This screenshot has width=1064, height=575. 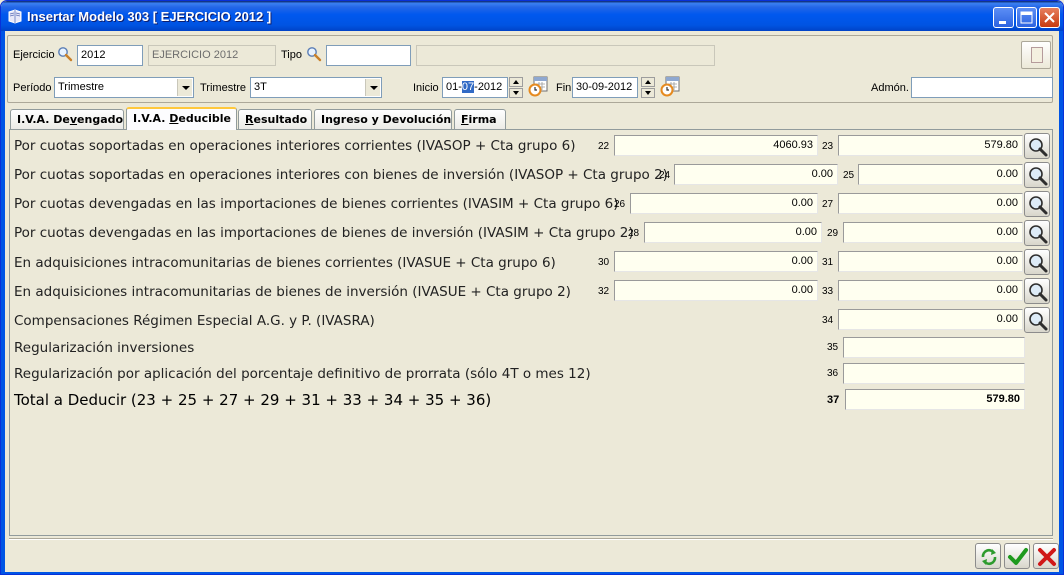 What do you see at coordinates (465, 119) in the screenshot?
I see `tab-label-accel: F` at bounding box center [465, 119].